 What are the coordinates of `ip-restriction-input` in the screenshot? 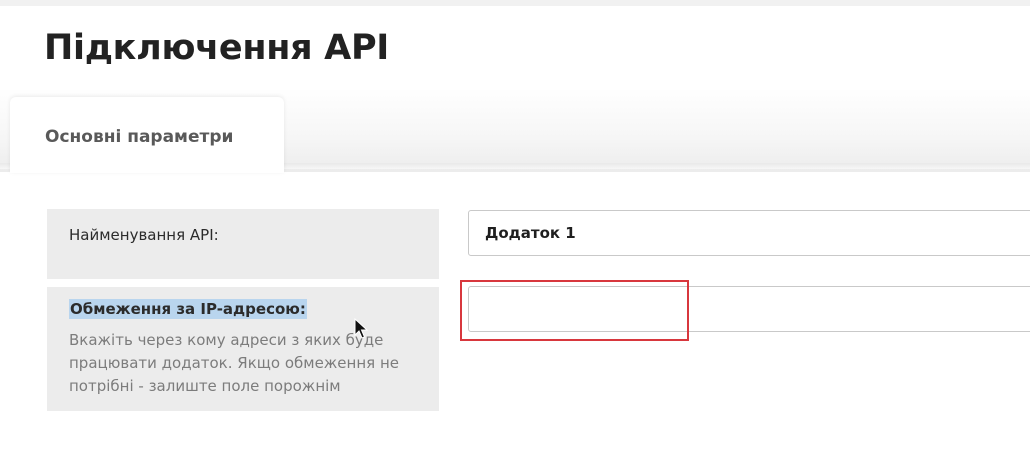 It's located at (749, 309).